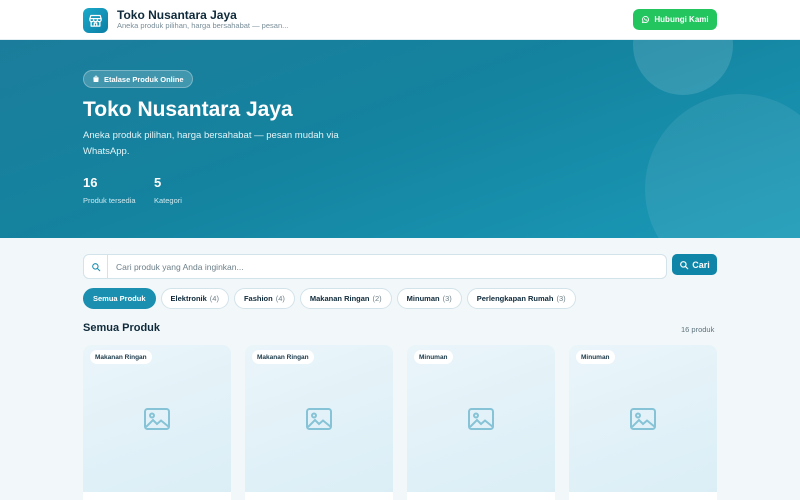 Image resolution: width=800 pixels, height=500 pixels. Describe the element at coordinates (95, 20) in the screenshot. I see `store-logo-icon` at that location.